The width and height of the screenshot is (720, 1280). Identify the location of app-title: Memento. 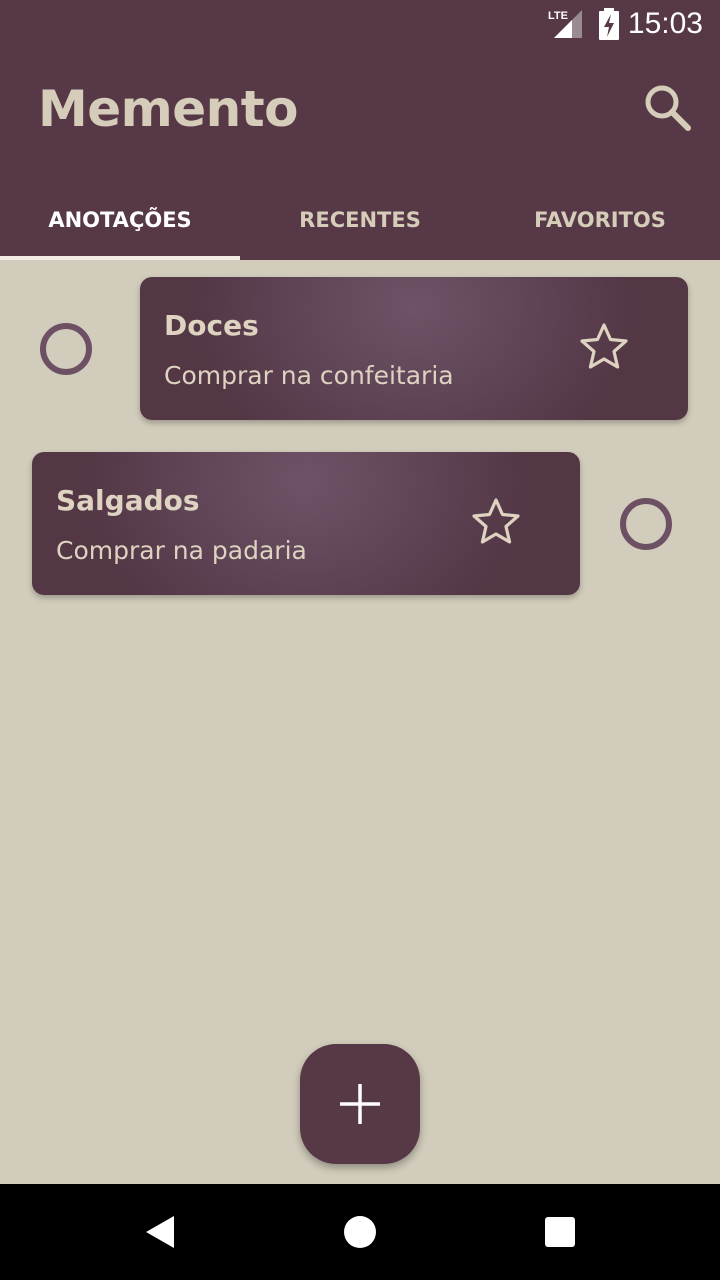
(168, 109).